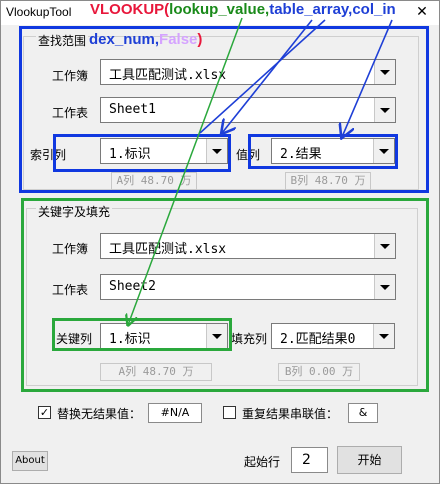  What do you see at coordinates (99, 414) in the screenshot?
I see `replace-label: 替换无结果值：` at bounding box center [99, 414].